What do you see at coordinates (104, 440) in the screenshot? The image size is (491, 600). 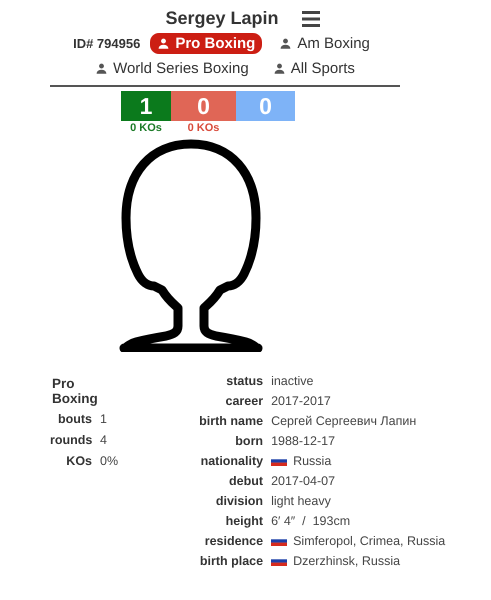 I see `field-value: 4` at bounding box center [104, 440].